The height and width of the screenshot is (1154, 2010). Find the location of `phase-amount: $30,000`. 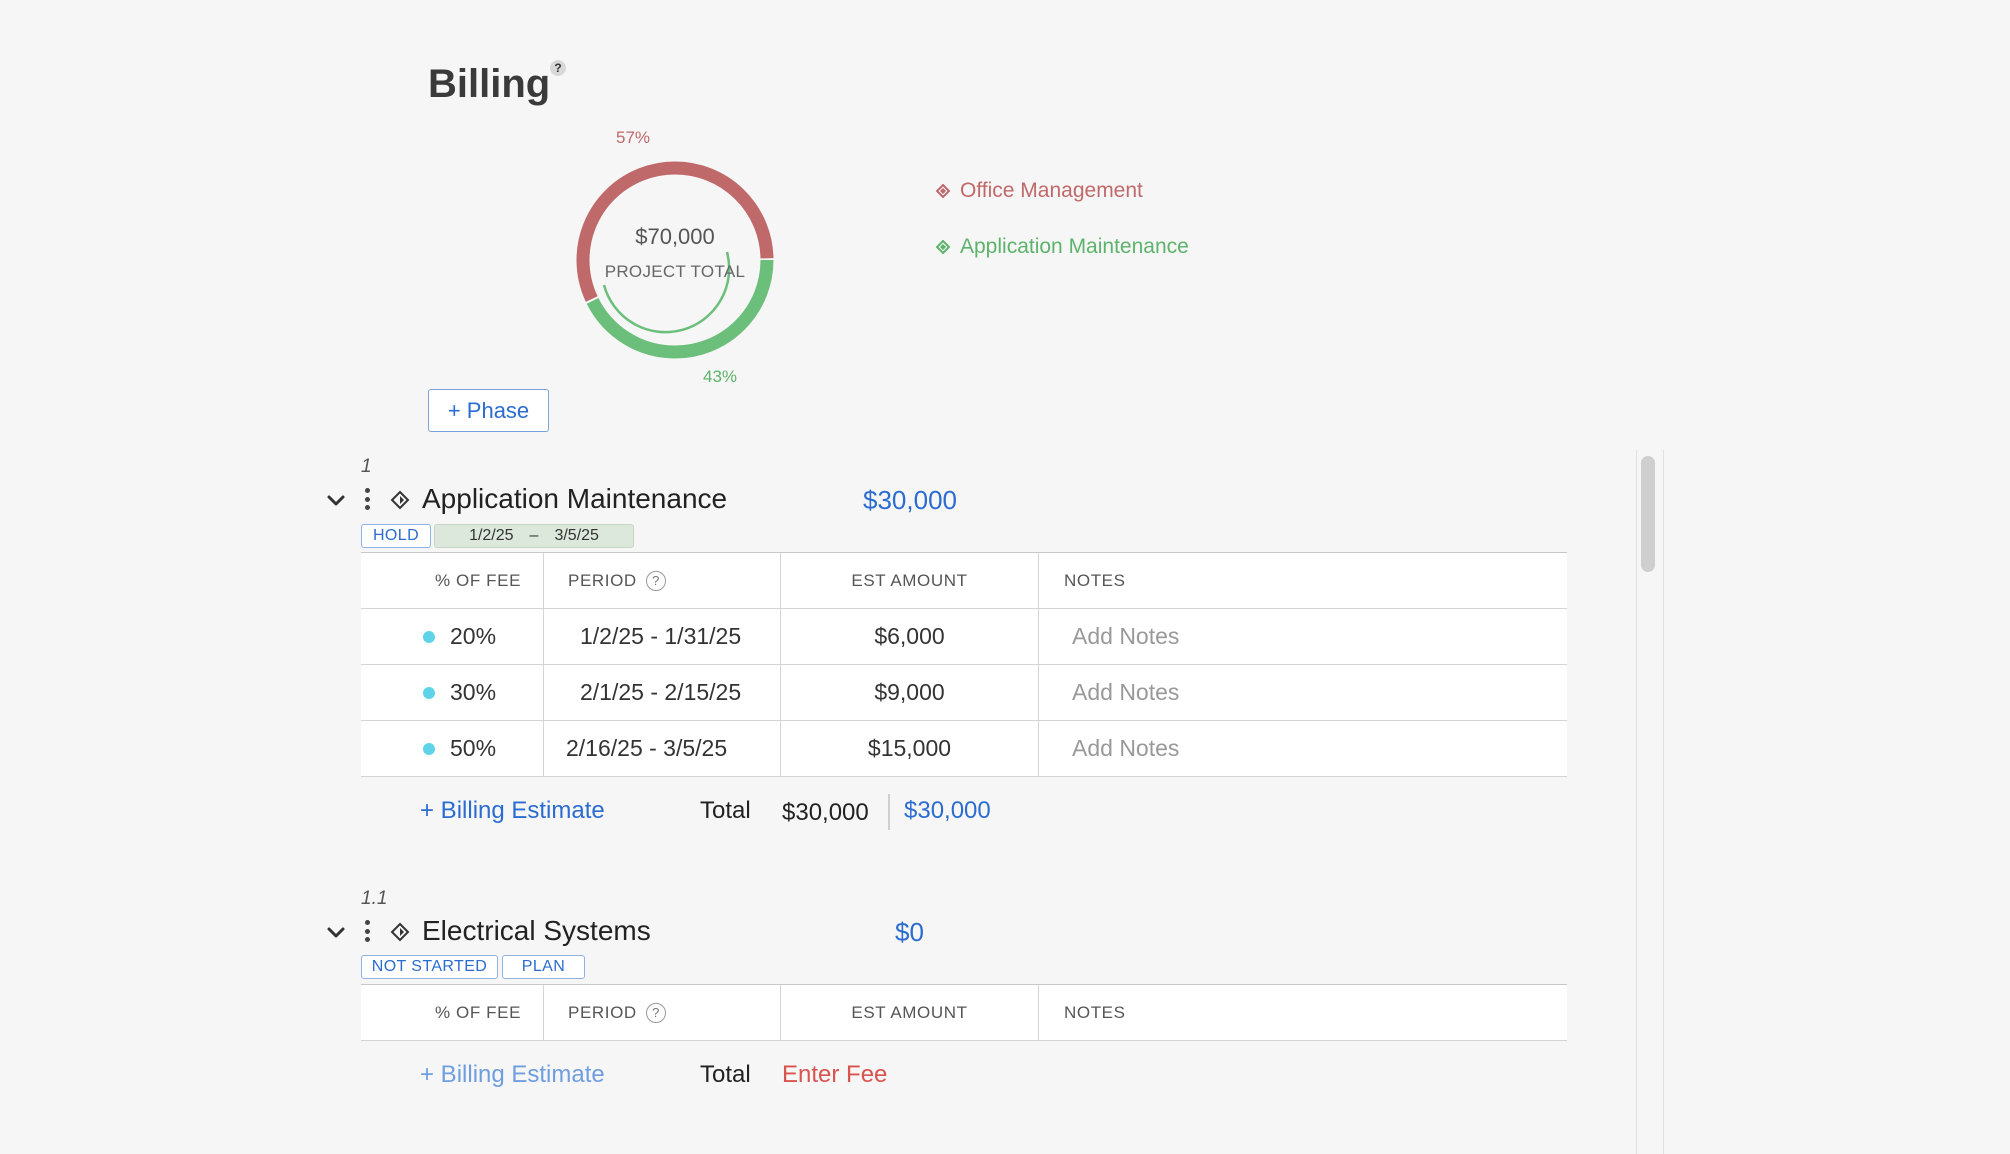

phase-amount: $30,000 is located at coordinates (910, 500).